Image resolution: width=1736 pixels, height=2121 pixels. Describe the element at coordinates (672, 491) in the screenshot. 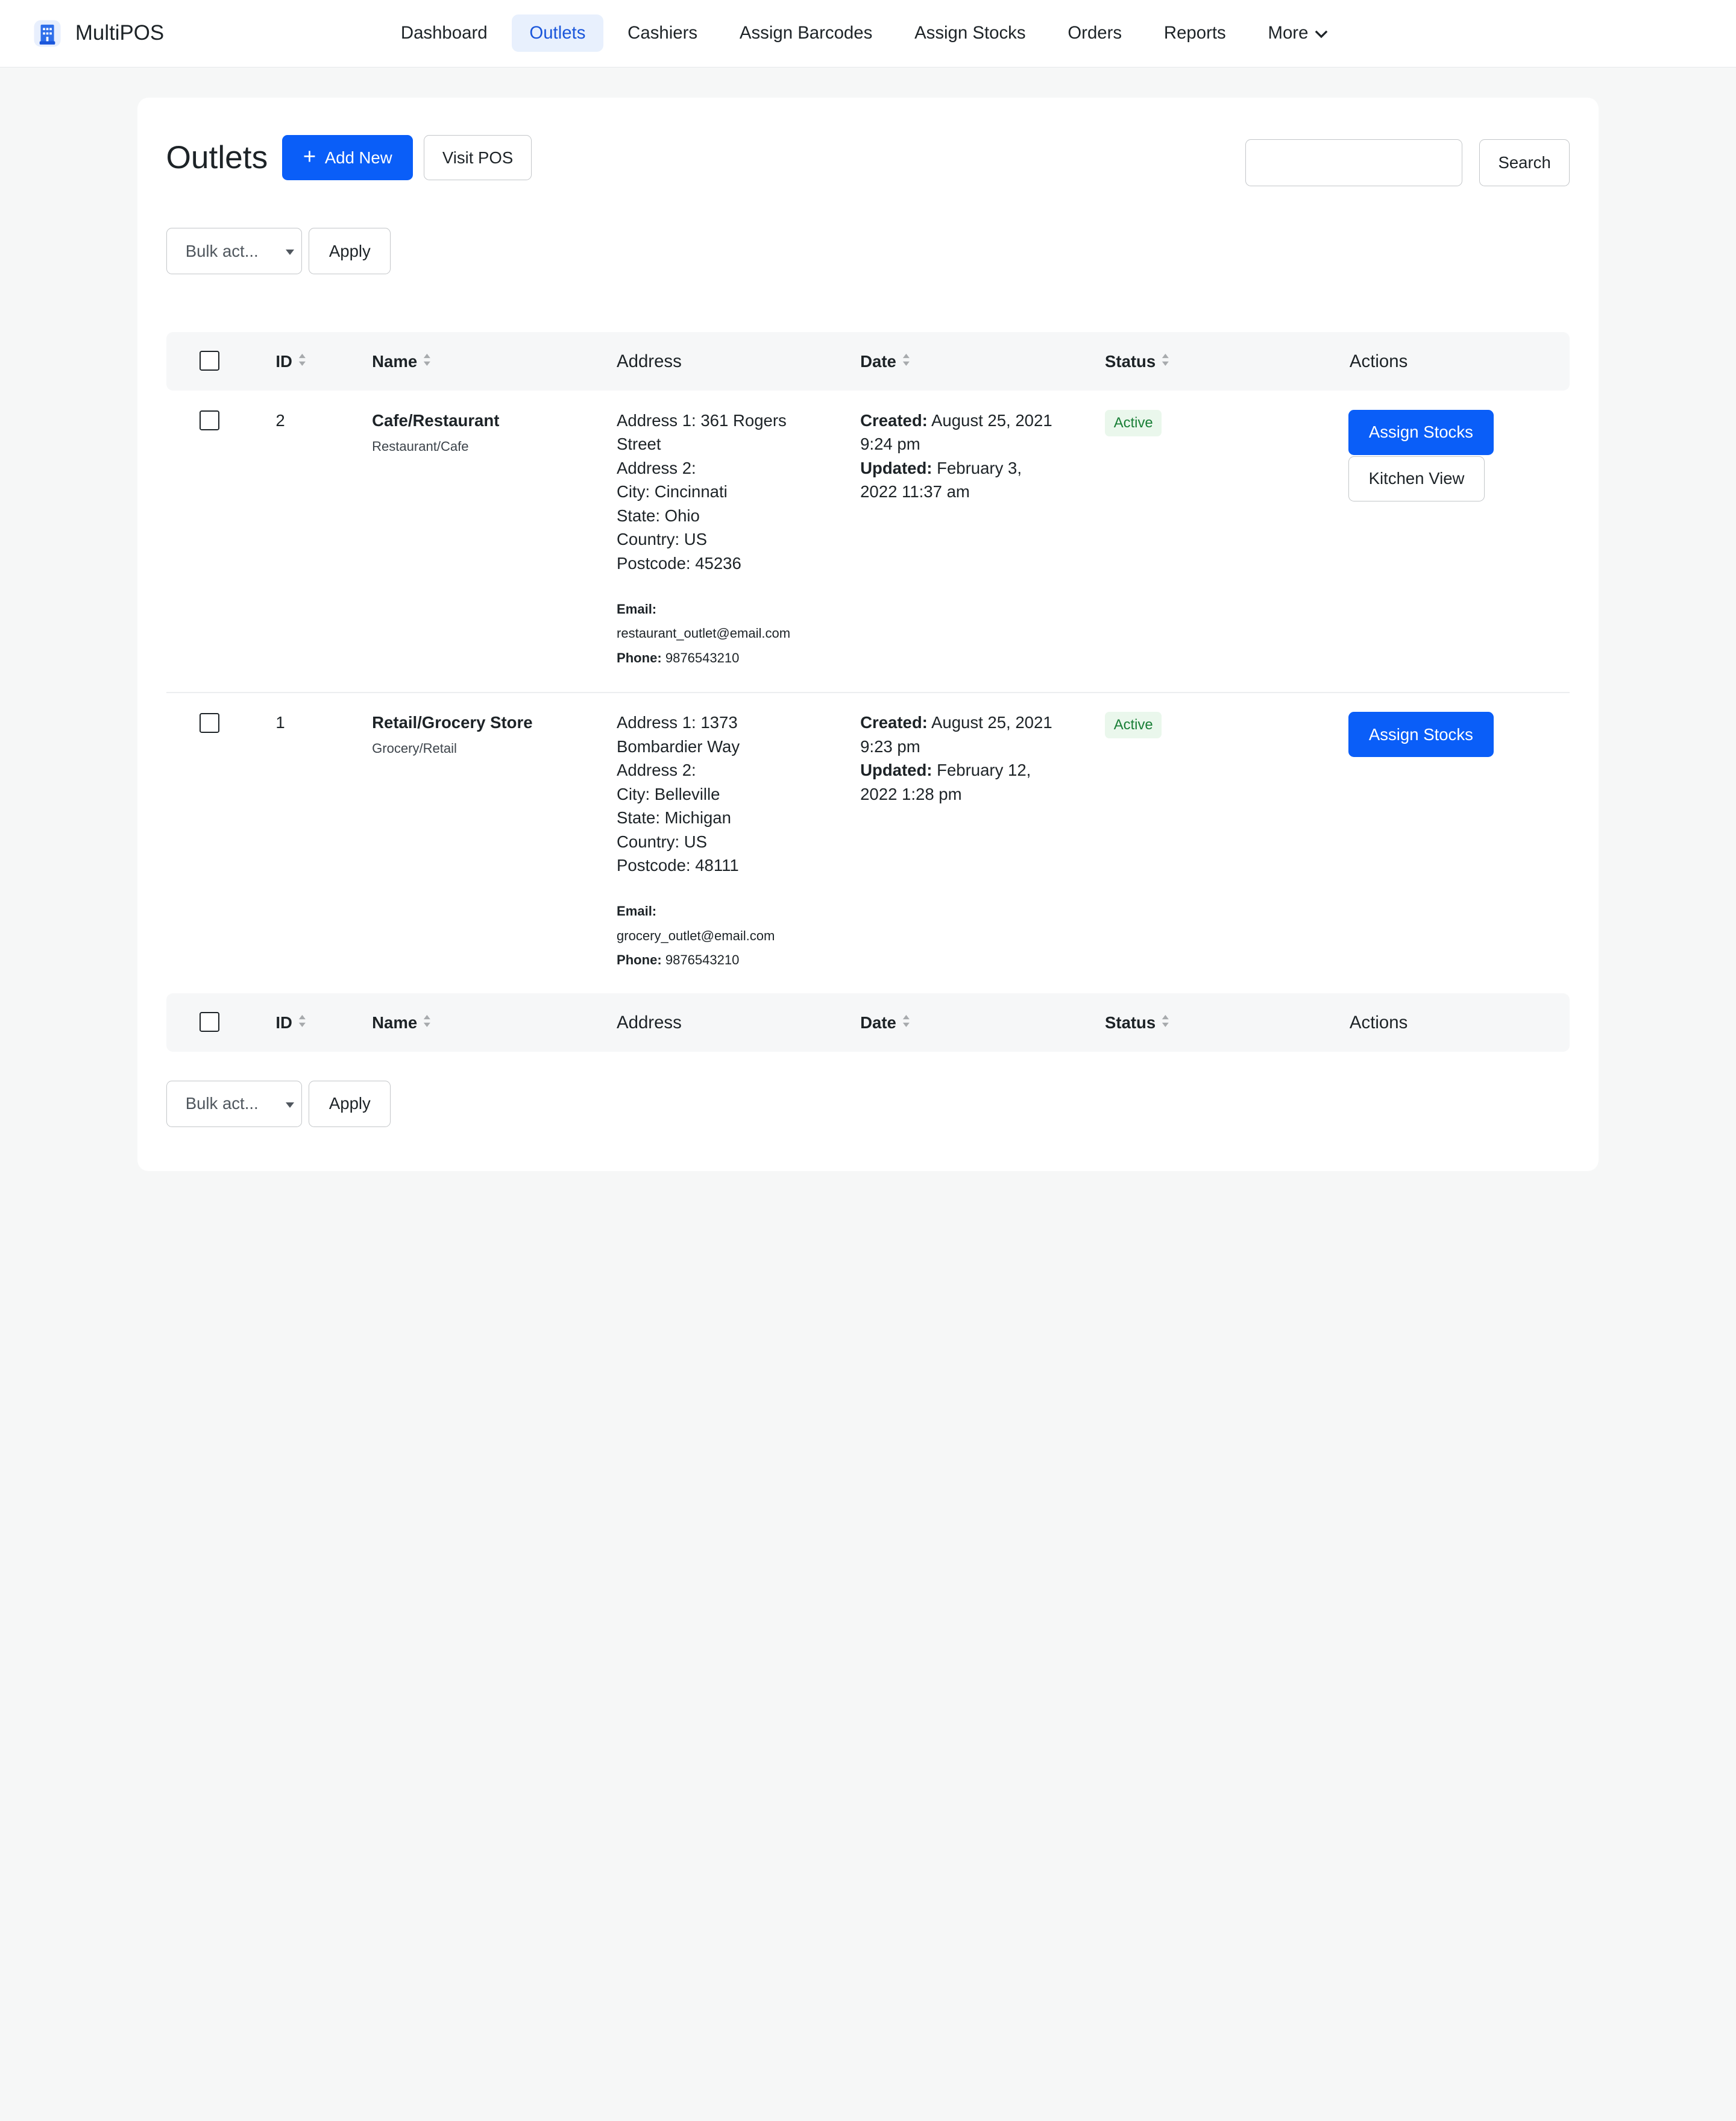

I see `address-line: City: Cincinnati` at that location.